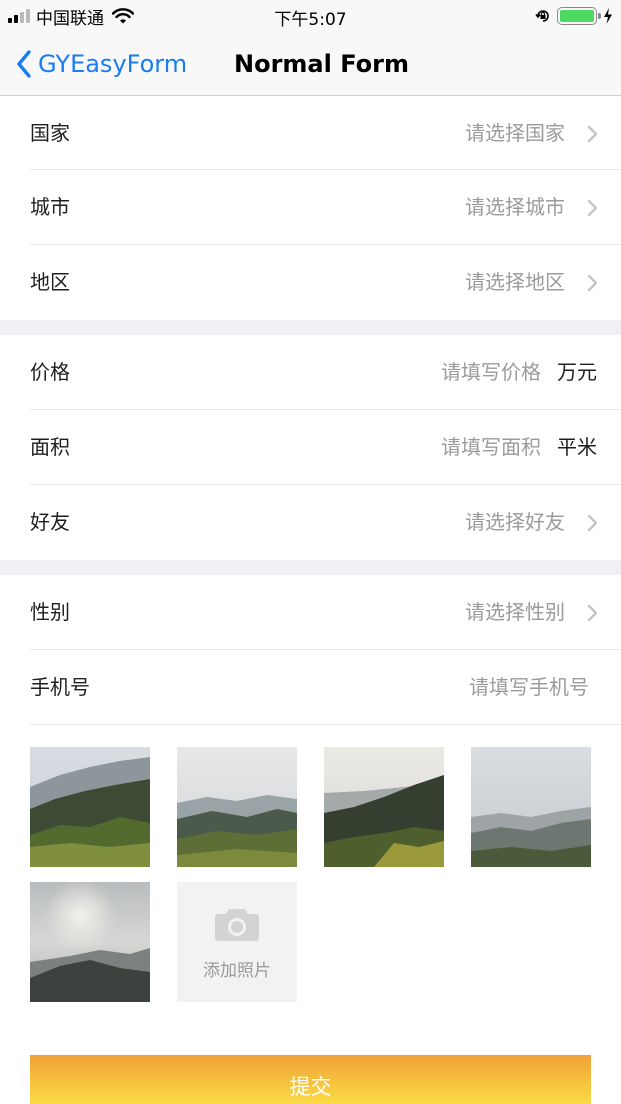  What do you see at coordinates (515, 133) in the screenshot?
I see `country-placeholder: 请选择国家` at bounding box center [515, 133].